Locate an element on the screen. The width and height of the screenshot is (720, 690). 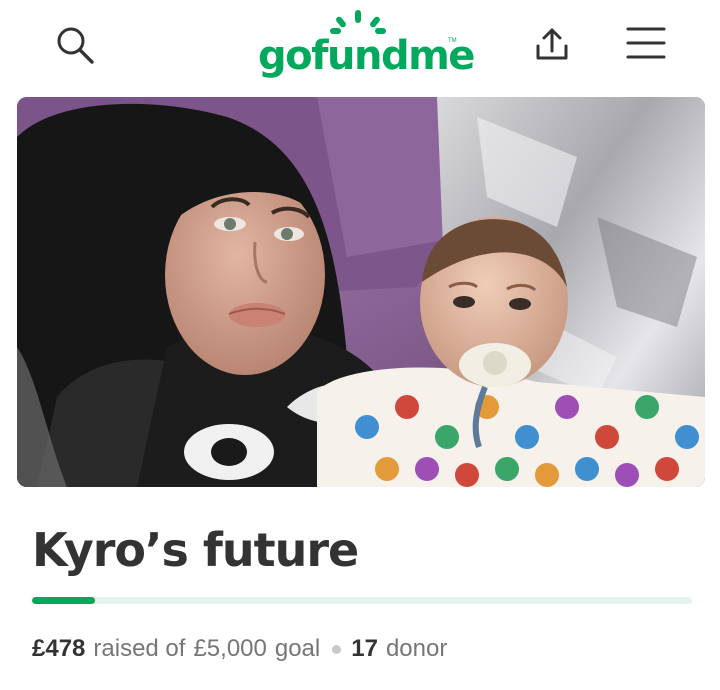
goal-label: goal is located at coordinates (297, 648).